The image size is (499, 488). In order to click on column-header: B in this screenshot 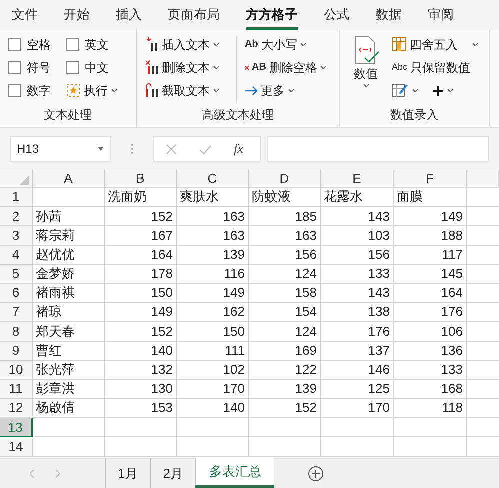, I will do `click(141, 179)`.